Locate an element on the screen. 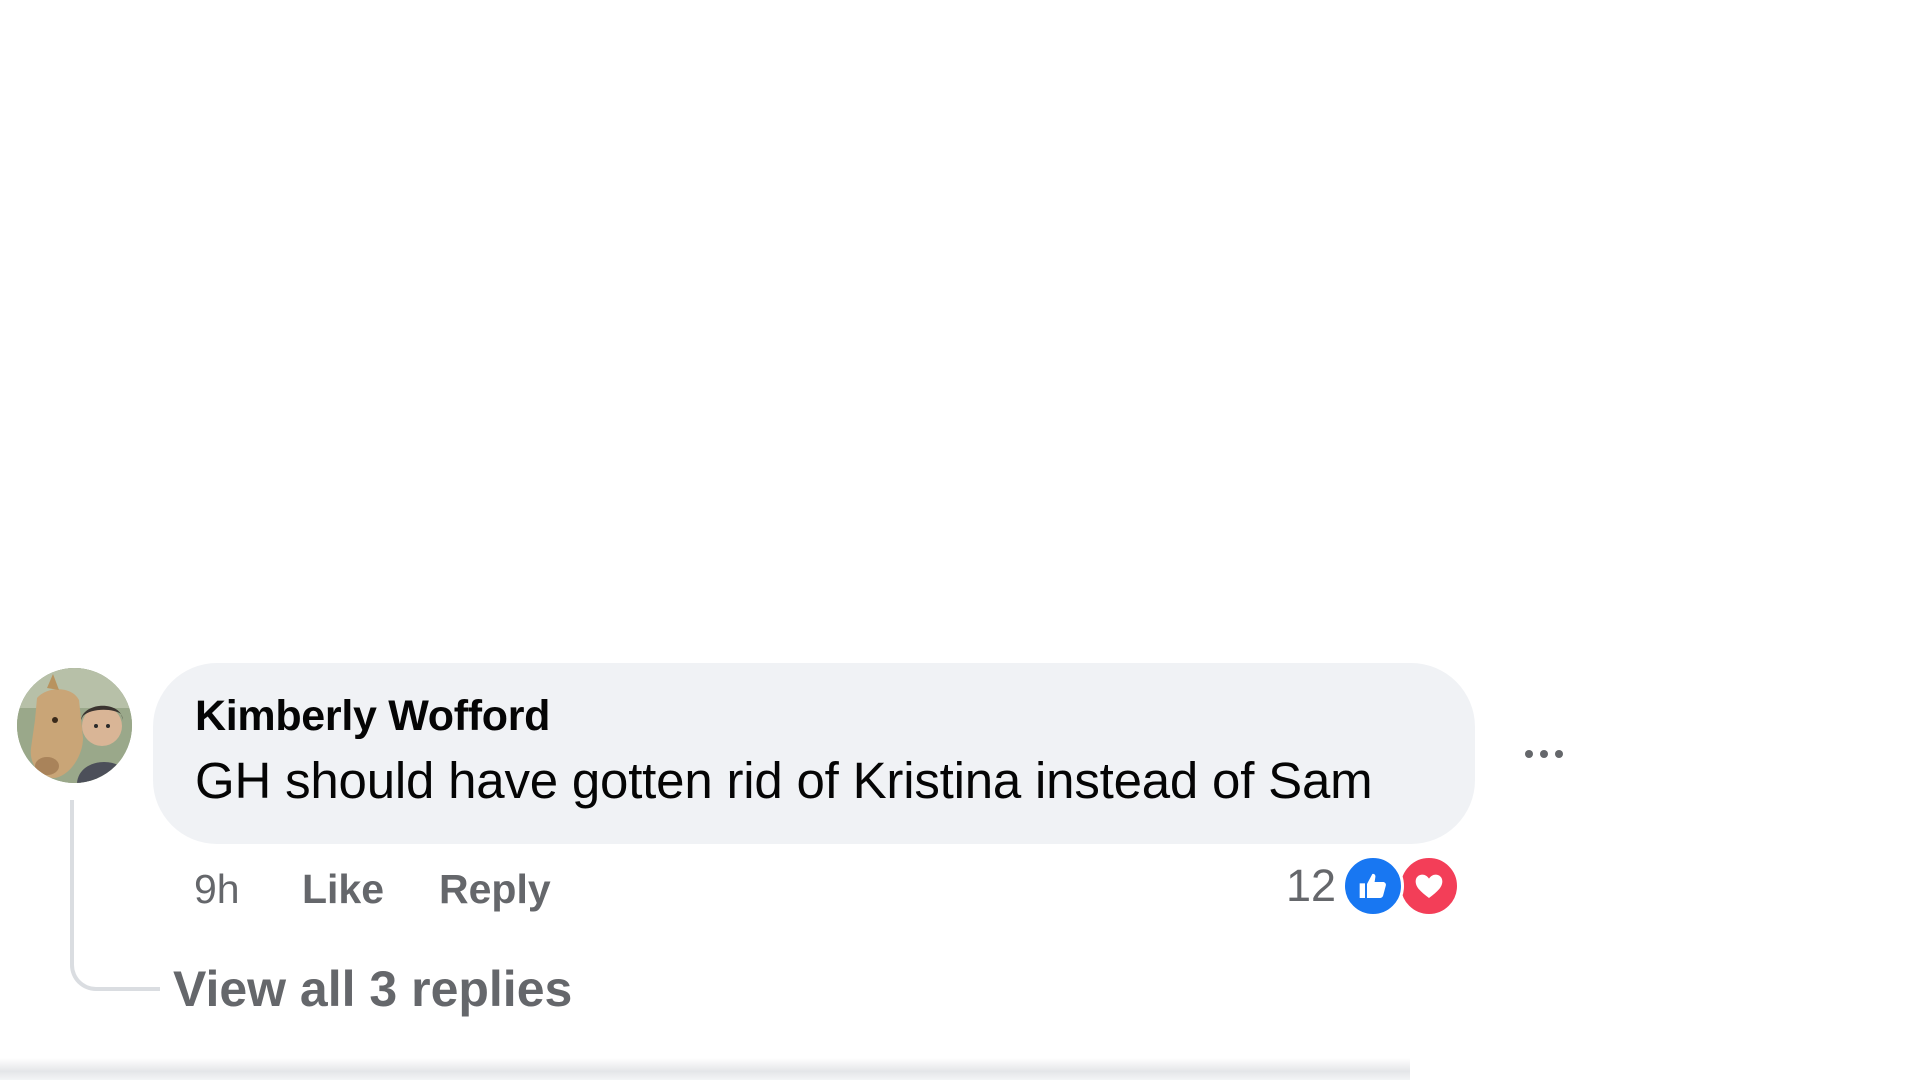 The image size is (1920, 1080). author-avatar is located at coordinates (74, 725).